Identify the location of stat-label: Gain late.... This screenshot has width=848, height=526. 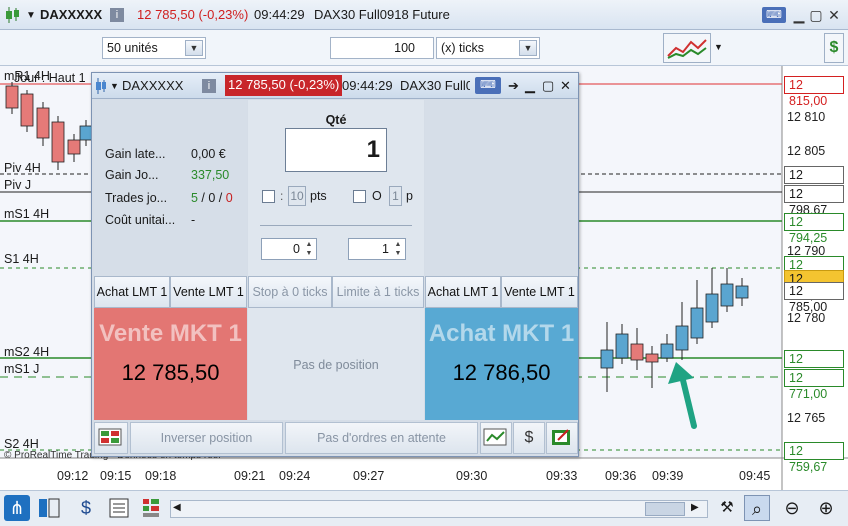
(135, 154).